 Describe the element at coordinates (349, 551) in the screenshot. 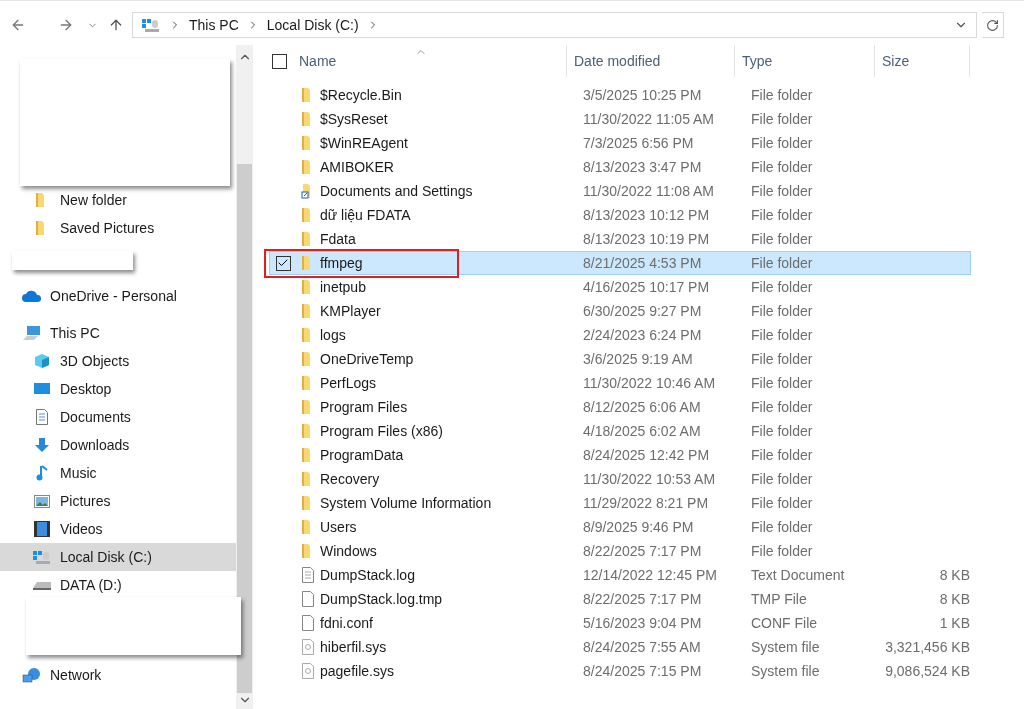

I see `file-name: Windows` at that location.